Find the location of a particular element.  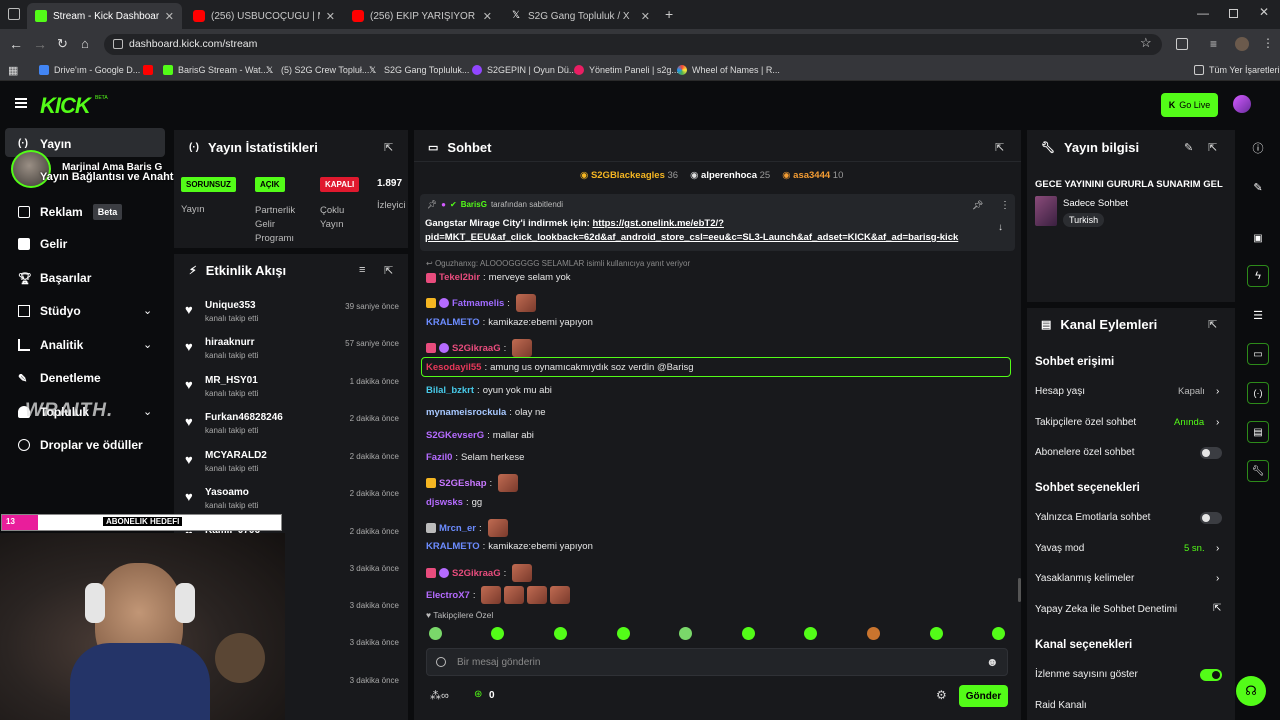

top-gifter: ◉ S2GBlackeagles 36 is located at coordinates (629, 175).